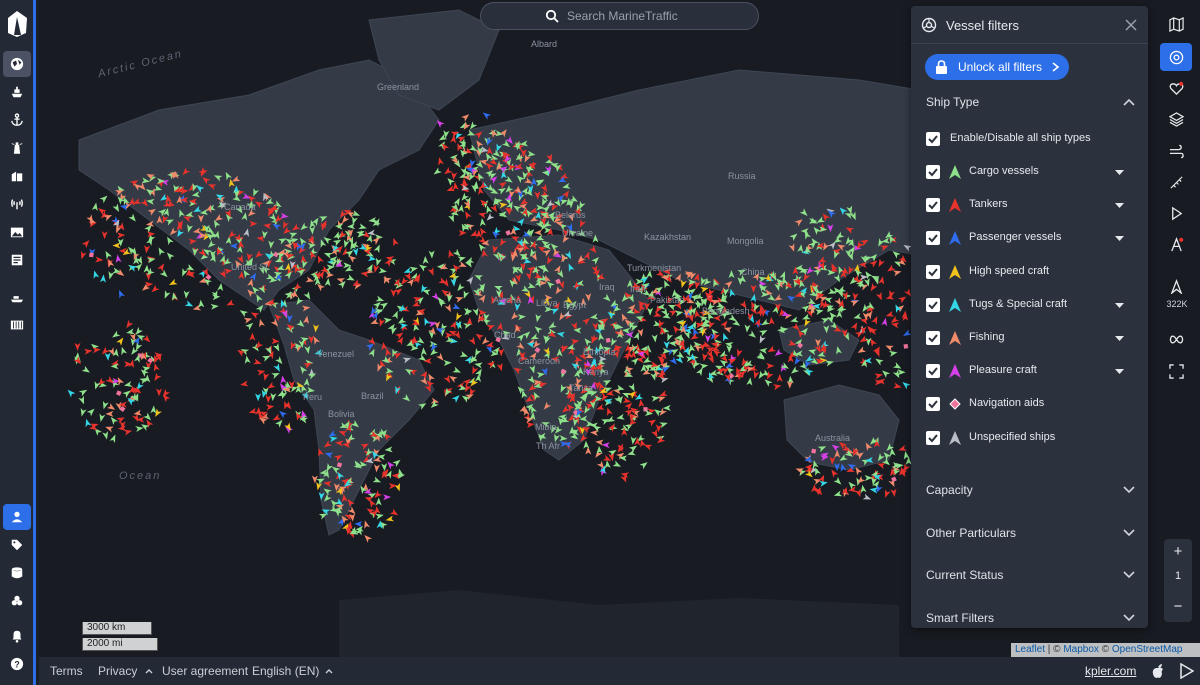  What do you see at coordinates (66, 671) in the screenshot?
I see `terms-link: Terms` at bounding box center [66, 671].